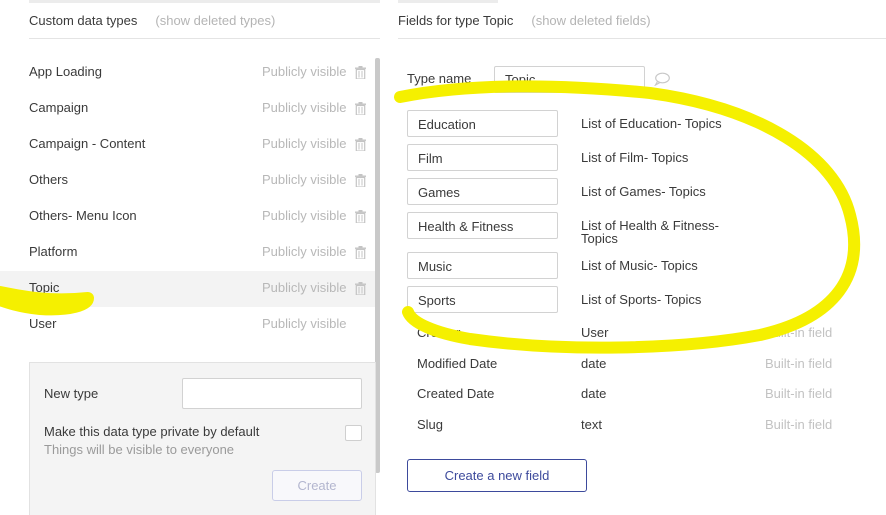  Describe the element at coordinates (53, 251) in the screenshot. I see `type-name: Platform` at that location.